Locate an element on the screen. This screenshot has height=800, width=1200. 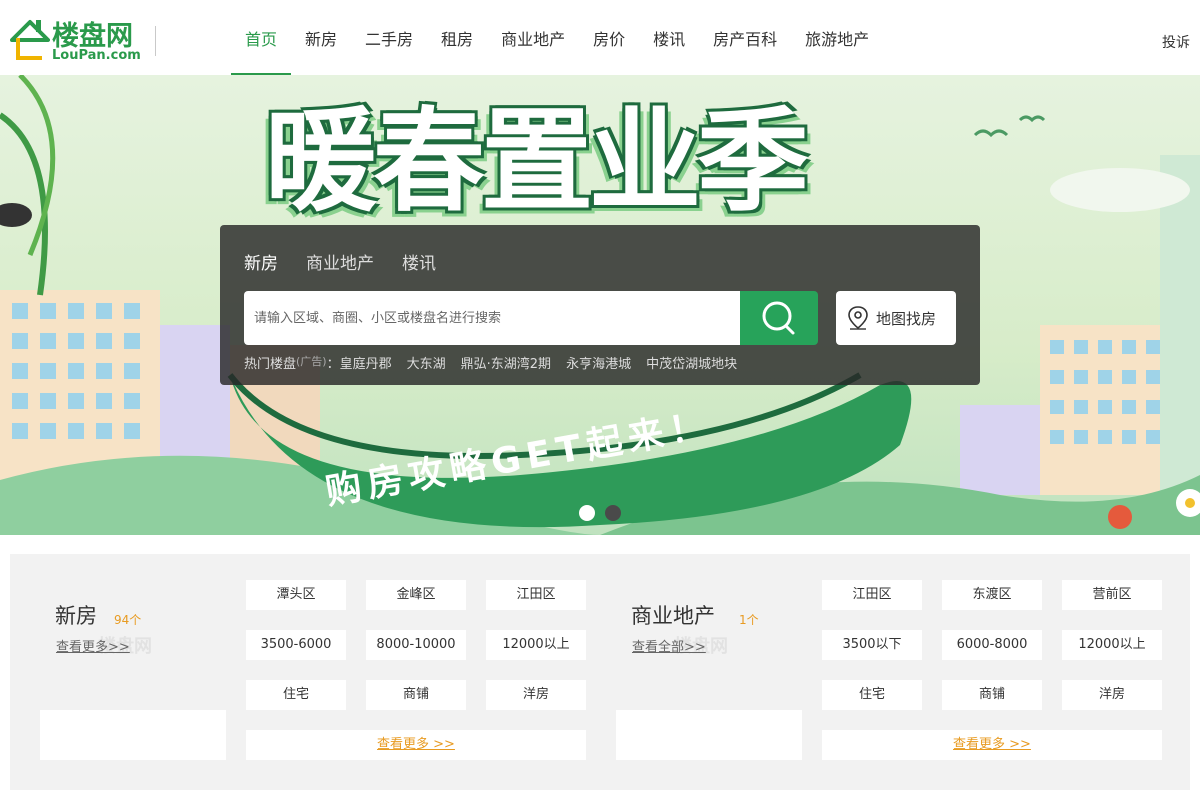
new-house-tag-7: 住宅 is located at coordinates (296, 695).